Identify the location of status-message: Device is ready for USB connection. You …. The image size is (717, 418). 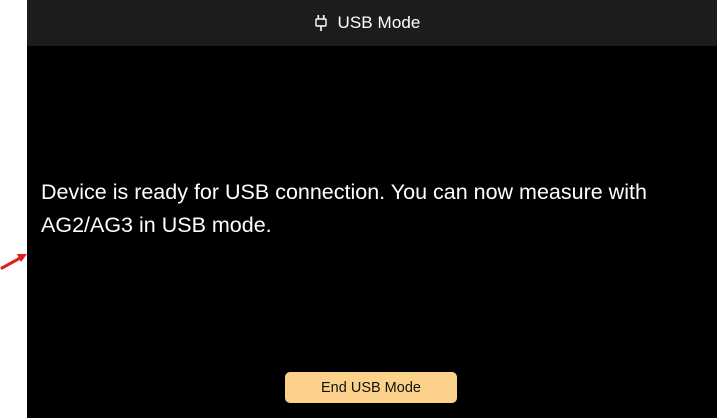
(344, 208).